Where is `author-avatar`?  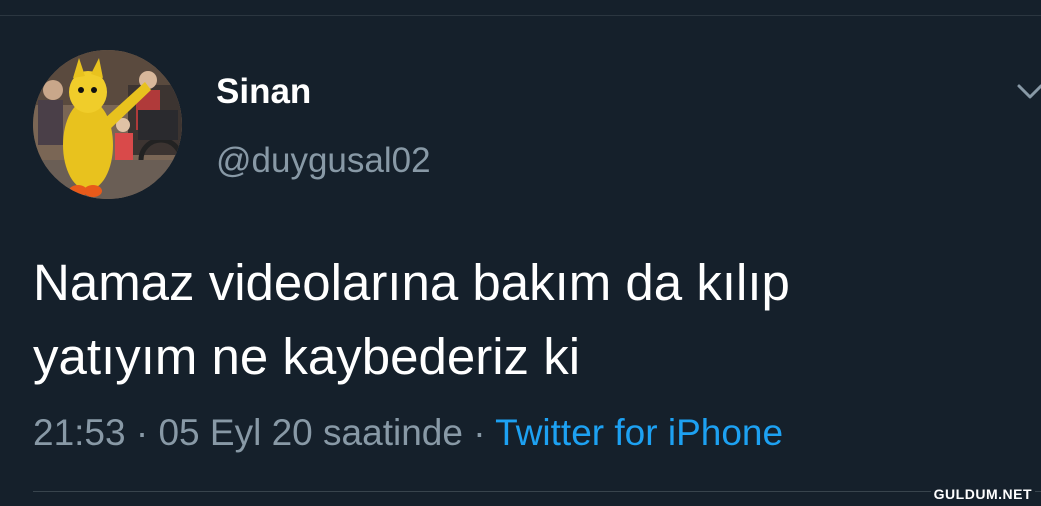 author-avatar is located at coordinates (107, 124).